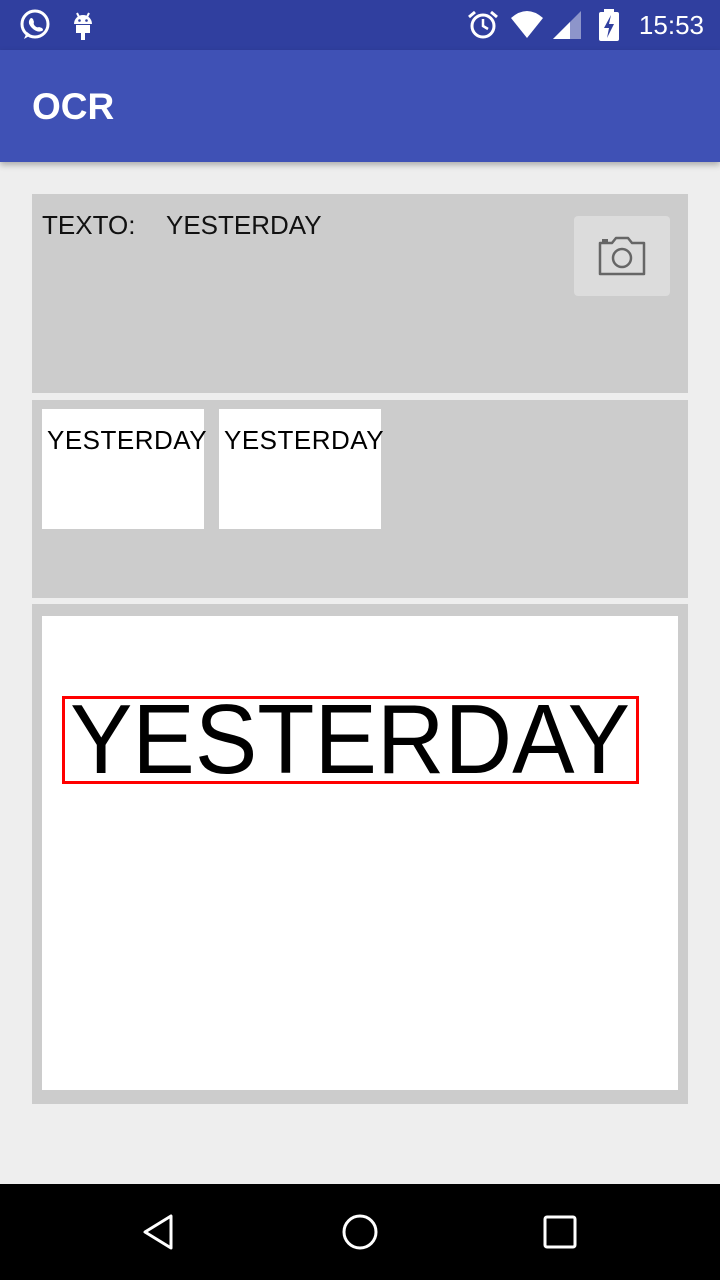 Image resolution: width=720 pixels, height=1280 pixels. I want to click on clock: 15:53, so click(671, 25).